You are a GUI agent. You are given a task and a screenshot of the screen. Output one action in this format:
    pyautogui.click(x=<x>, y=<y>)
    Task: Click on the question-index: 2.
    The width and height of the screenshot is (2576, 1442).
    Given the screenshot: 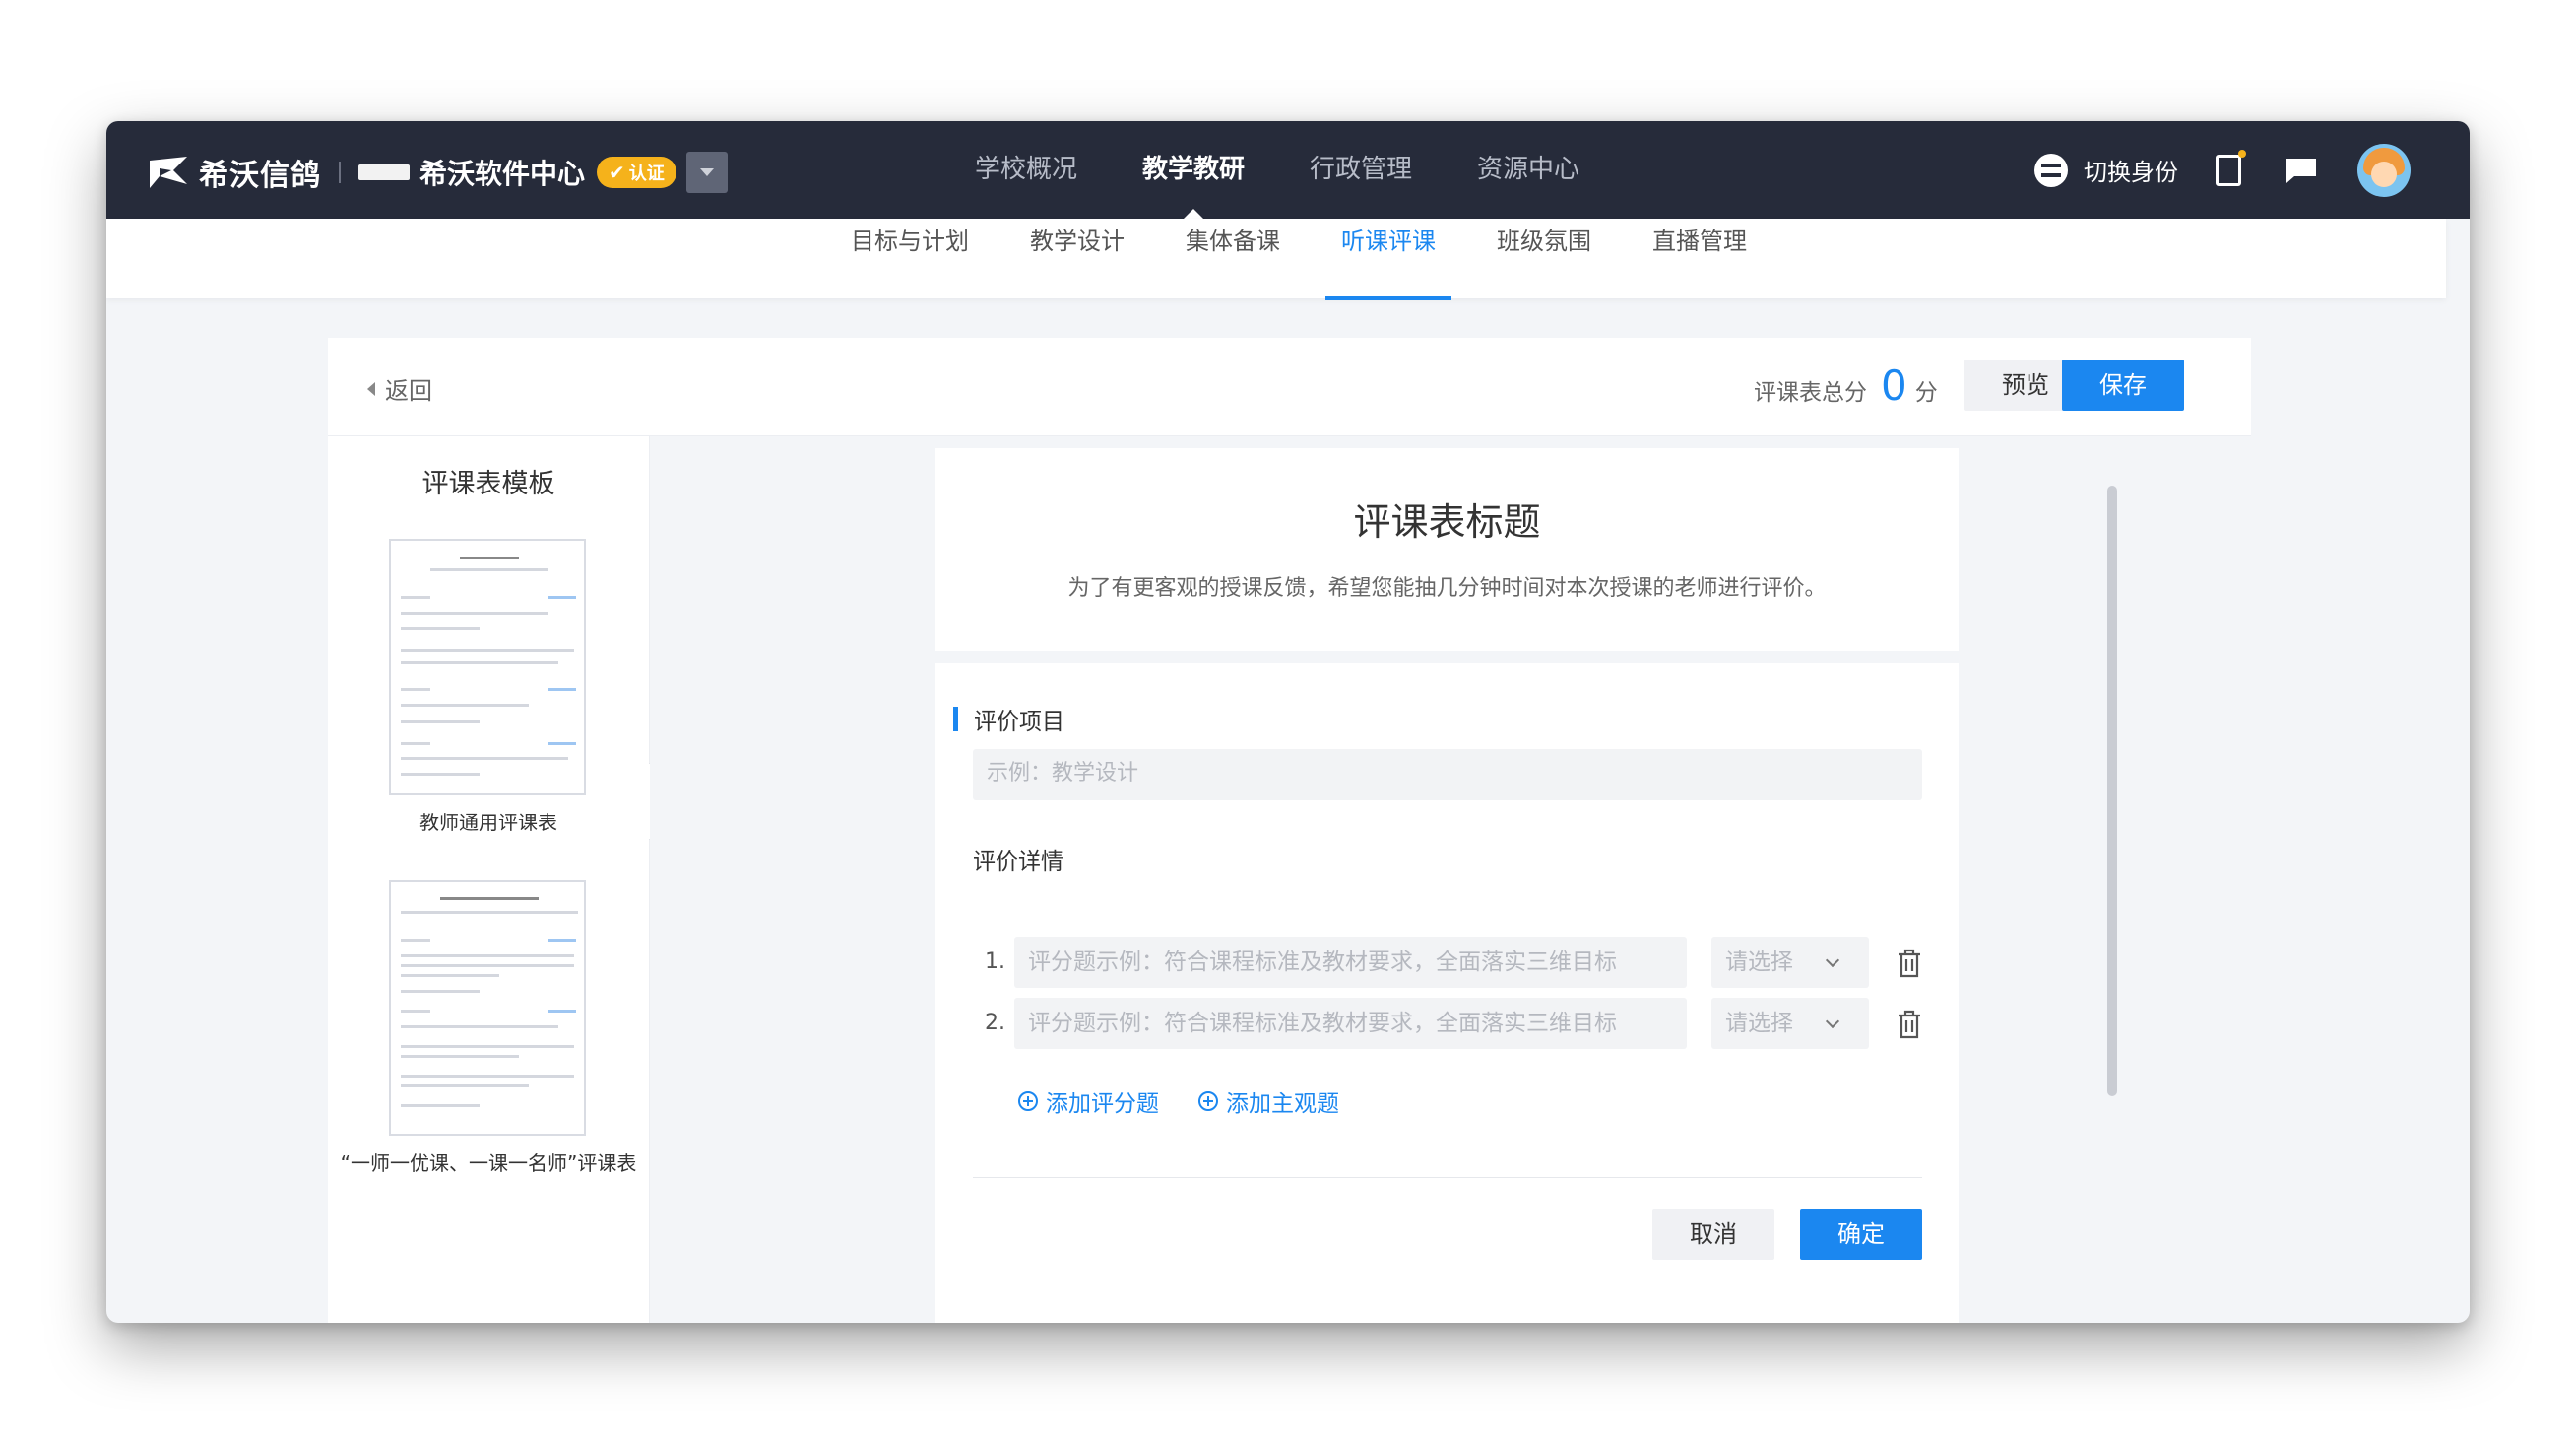 What is the action you would take?
    pyautogui.click(x=995, y=1023)
    